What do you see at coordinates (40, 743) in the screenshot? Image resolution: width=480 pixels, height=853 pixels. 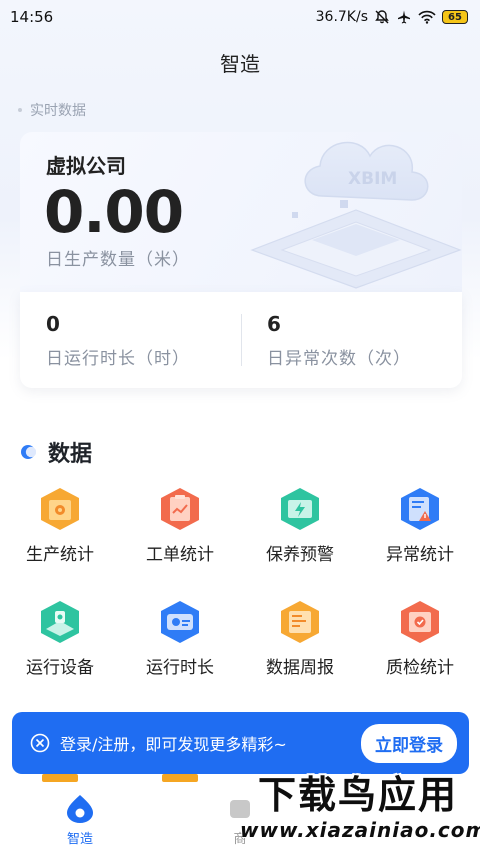 I see `close-icon` at bounding box center [40, 743].